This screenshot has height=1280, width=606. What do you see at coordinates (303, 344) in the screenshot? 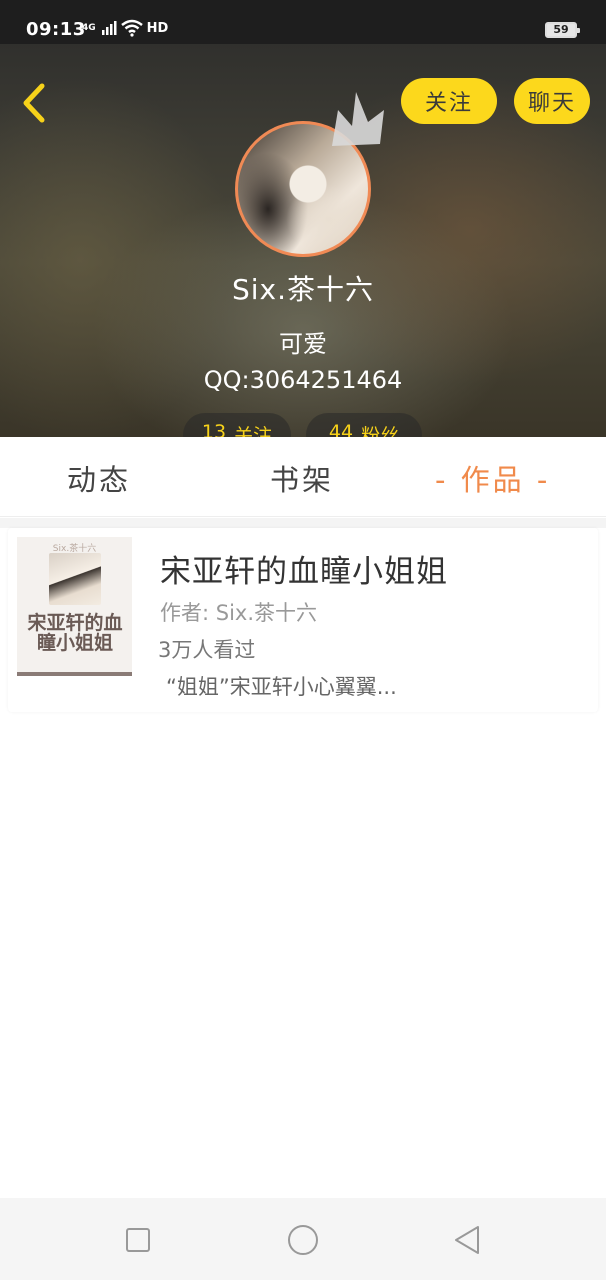
I see `user-signature: 可爱` at bounding box center [303, 344].